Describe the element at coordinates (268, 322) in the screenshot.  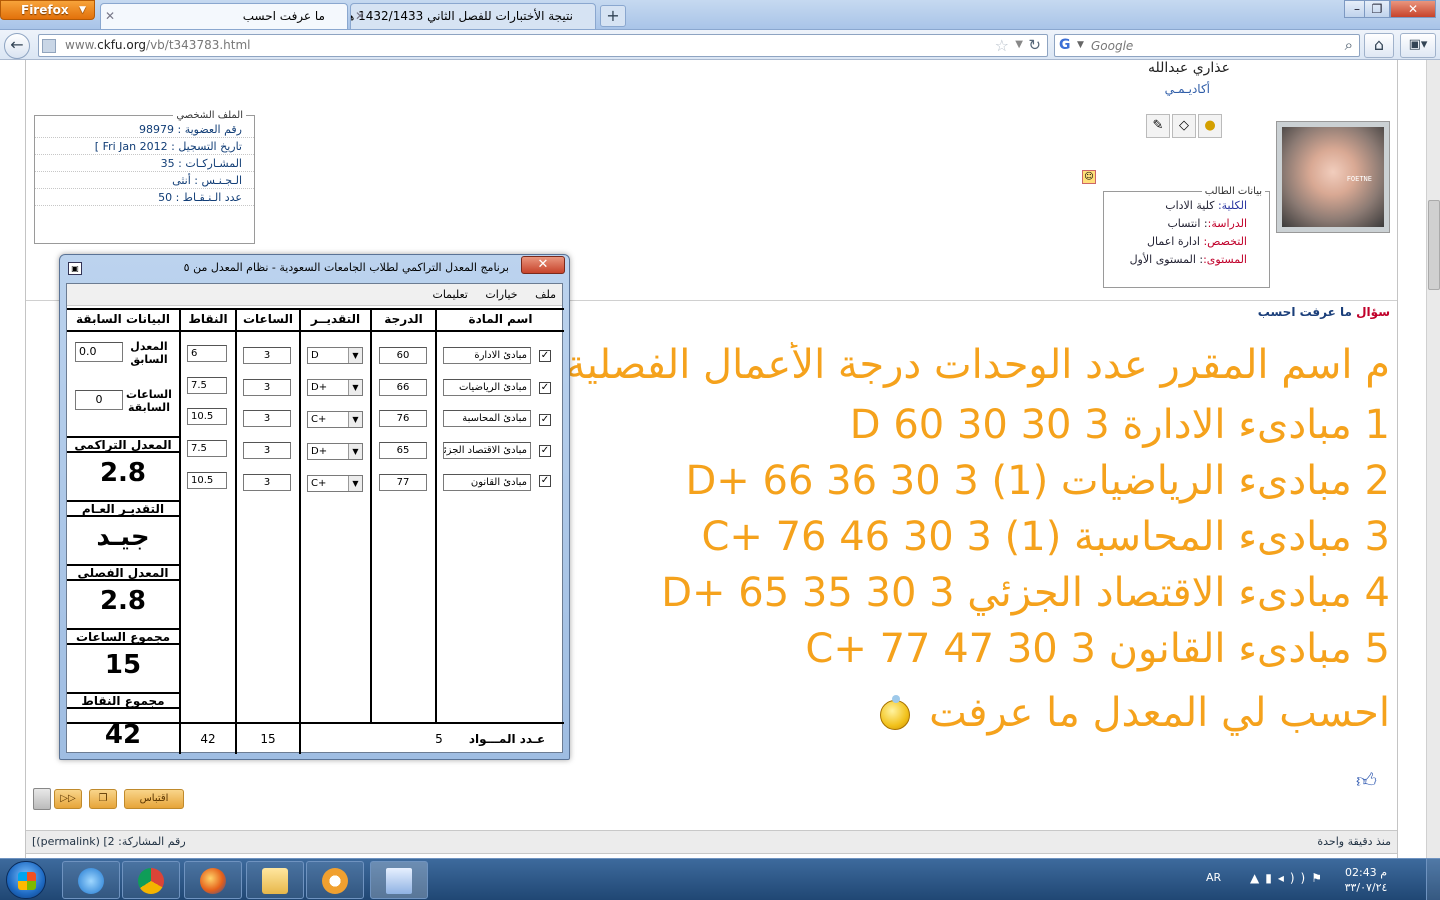
I see `header-hours: الساعات` at that location.